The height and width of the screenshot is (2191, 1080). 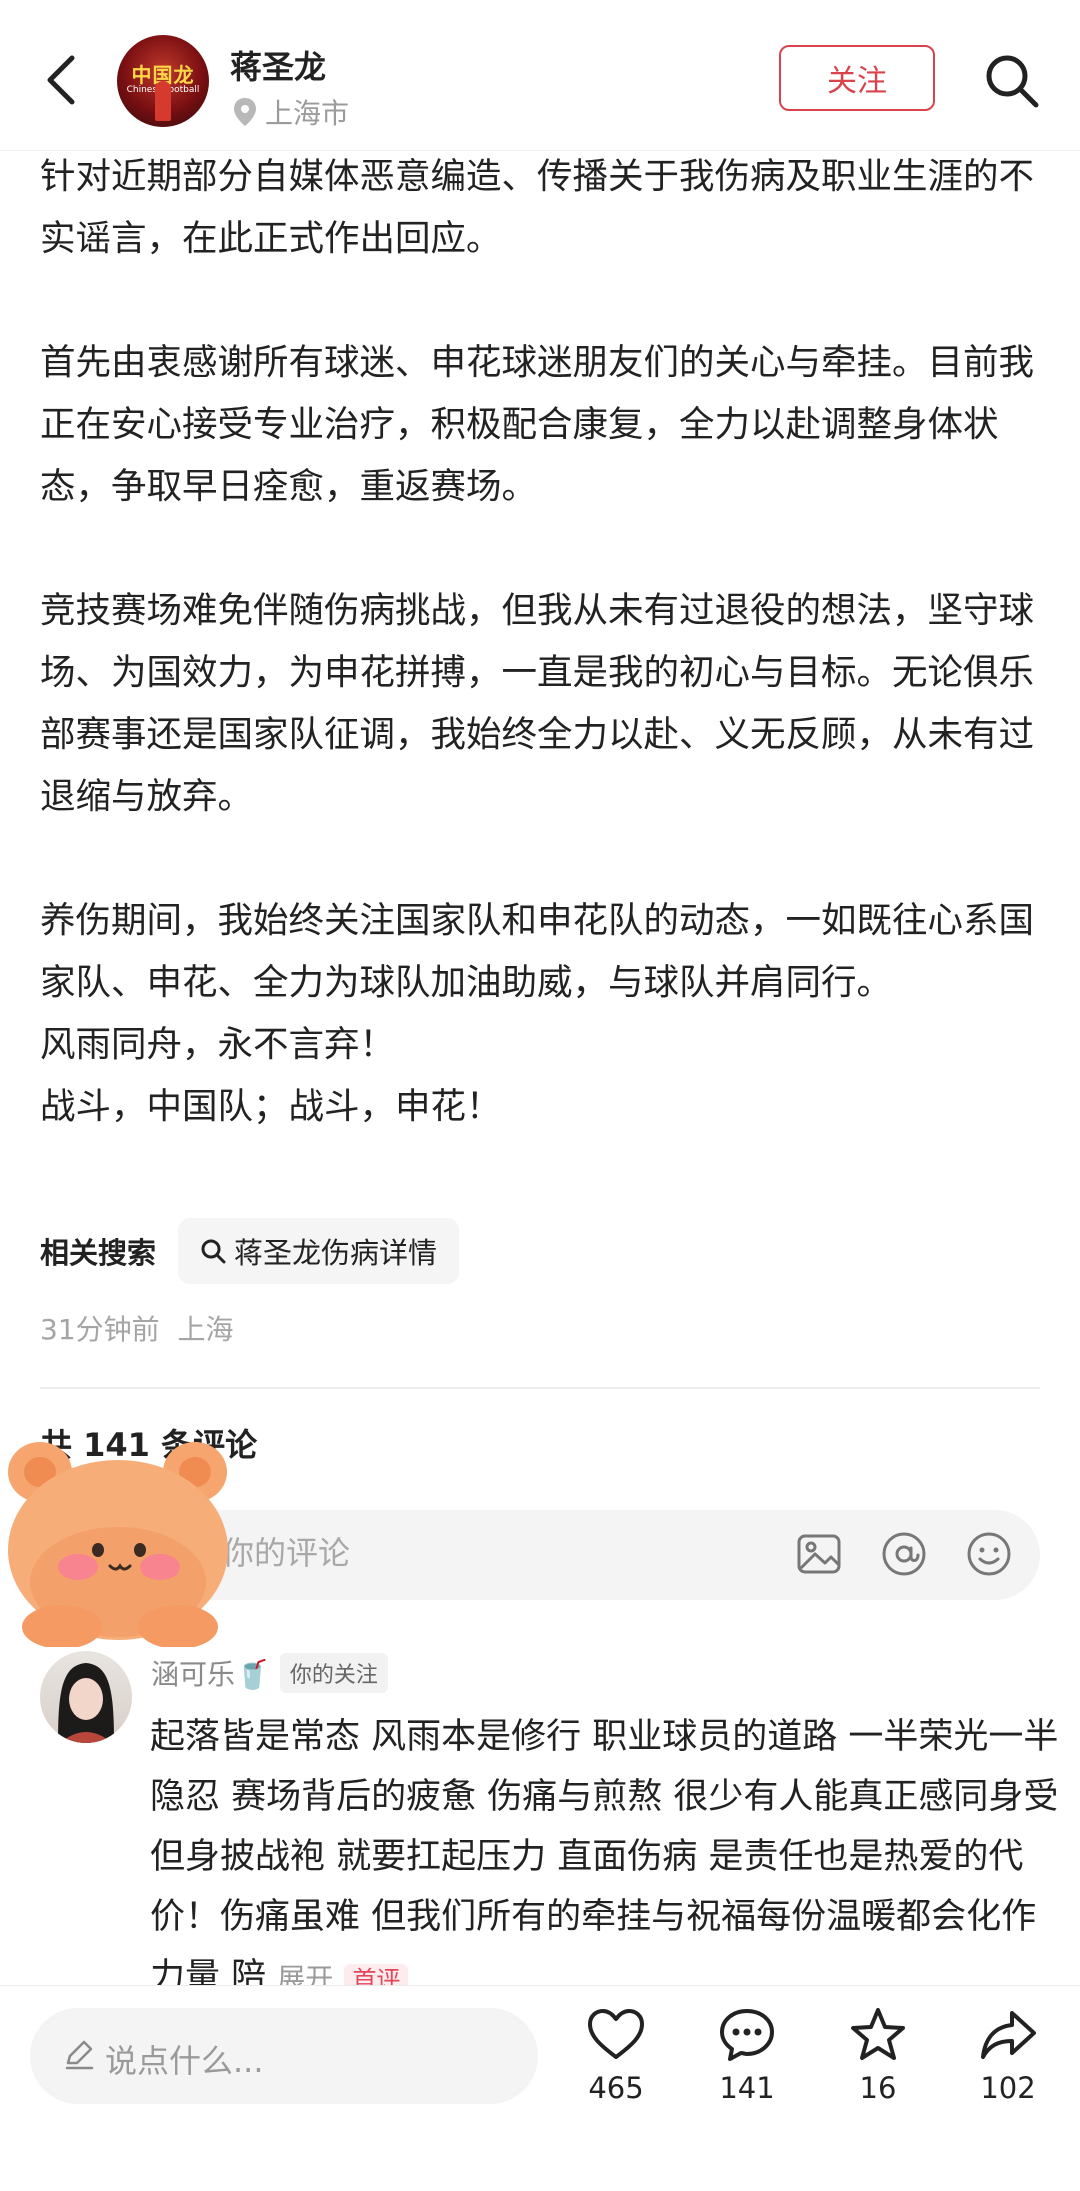 I want to click on like-button: 465, so click(x=616, y=2055).